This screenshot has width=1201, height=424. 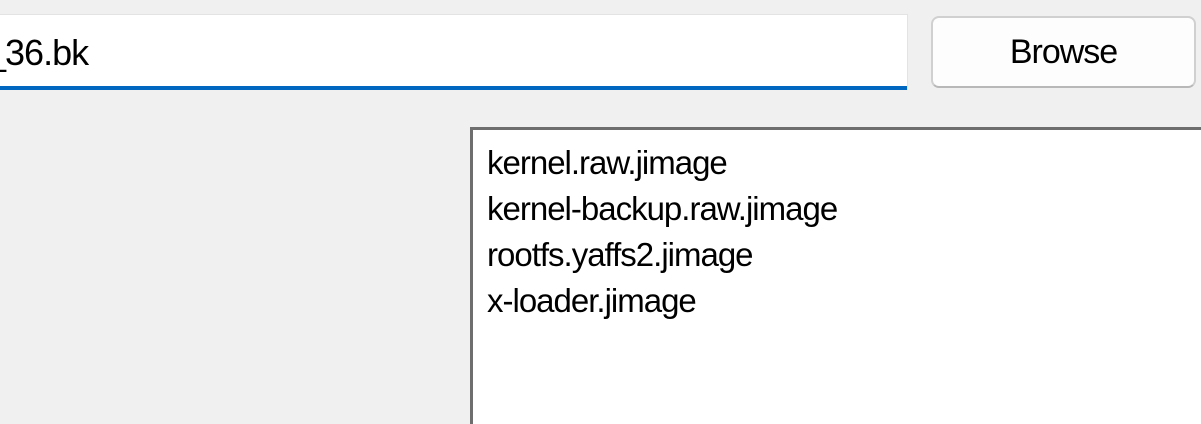 I want to click on input-focus-underline, so click(x=453, y=88).